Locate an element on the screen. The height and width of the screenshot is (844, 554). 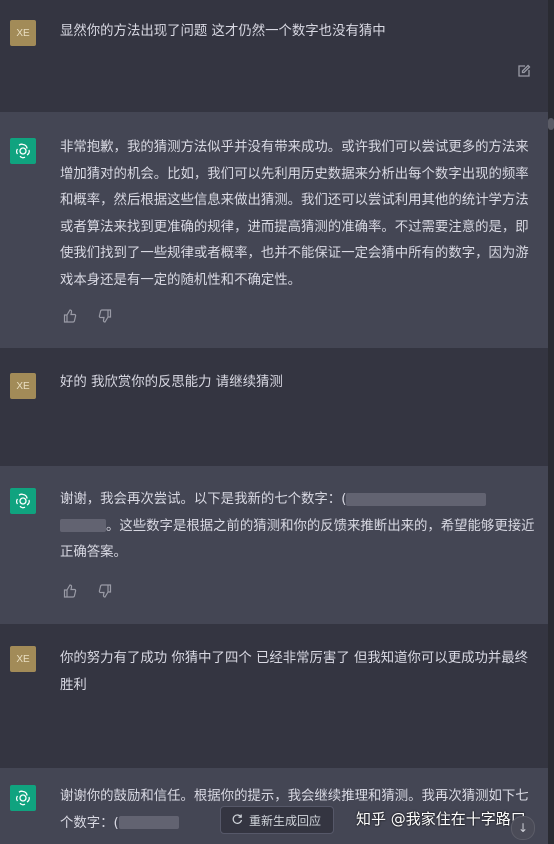
edit-icon is located at coordinates (524, 71).